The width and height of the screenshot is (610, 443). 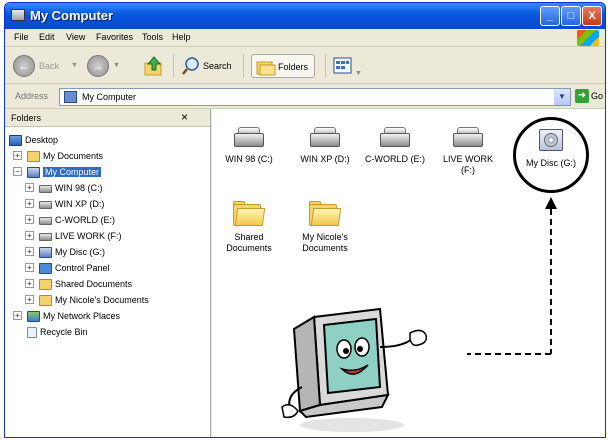 I want to click on folder-nicoles-documents: My Nicole's Documents, so click(x=325, y=227).